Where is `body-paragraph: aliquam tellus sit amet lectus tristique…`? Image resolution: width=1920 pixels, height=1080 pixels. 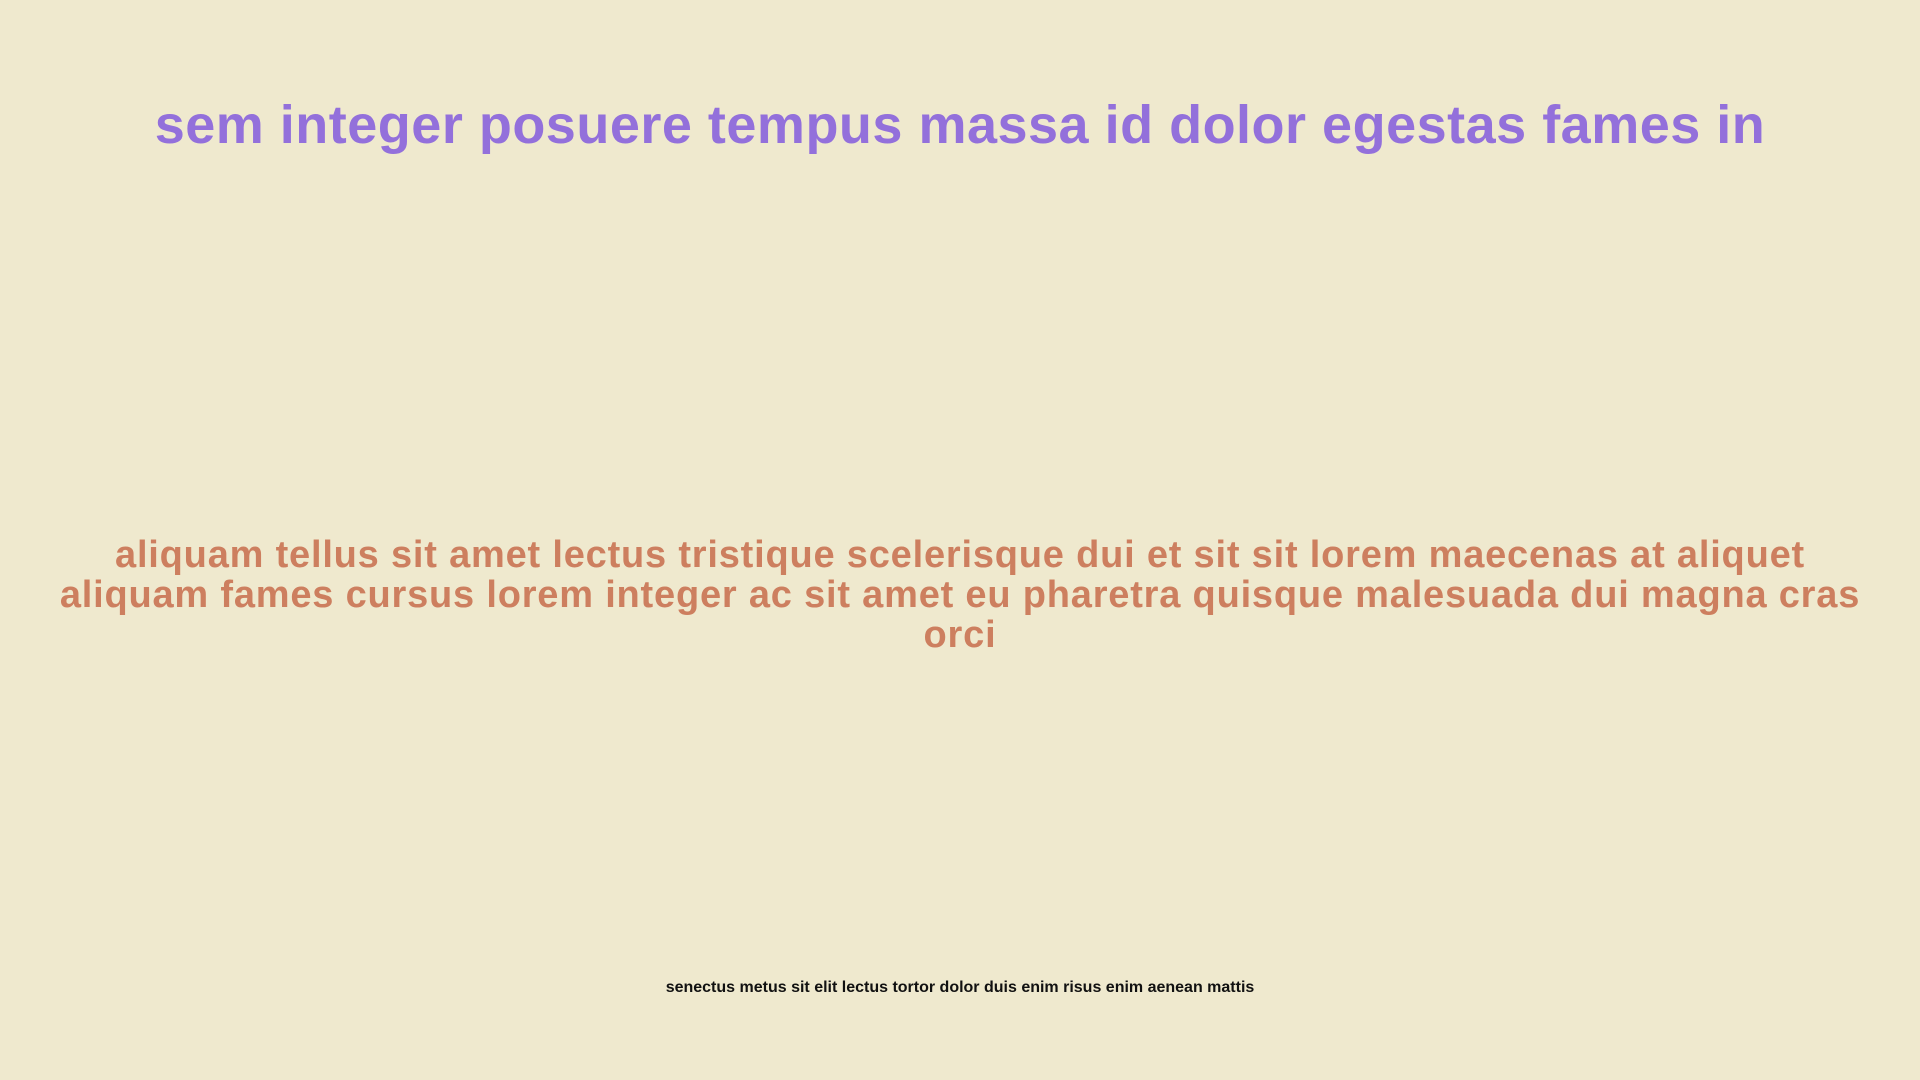
body-paragraph: aliquam tellus sit amet lectus tristique… is located at coordinates (960, 595).